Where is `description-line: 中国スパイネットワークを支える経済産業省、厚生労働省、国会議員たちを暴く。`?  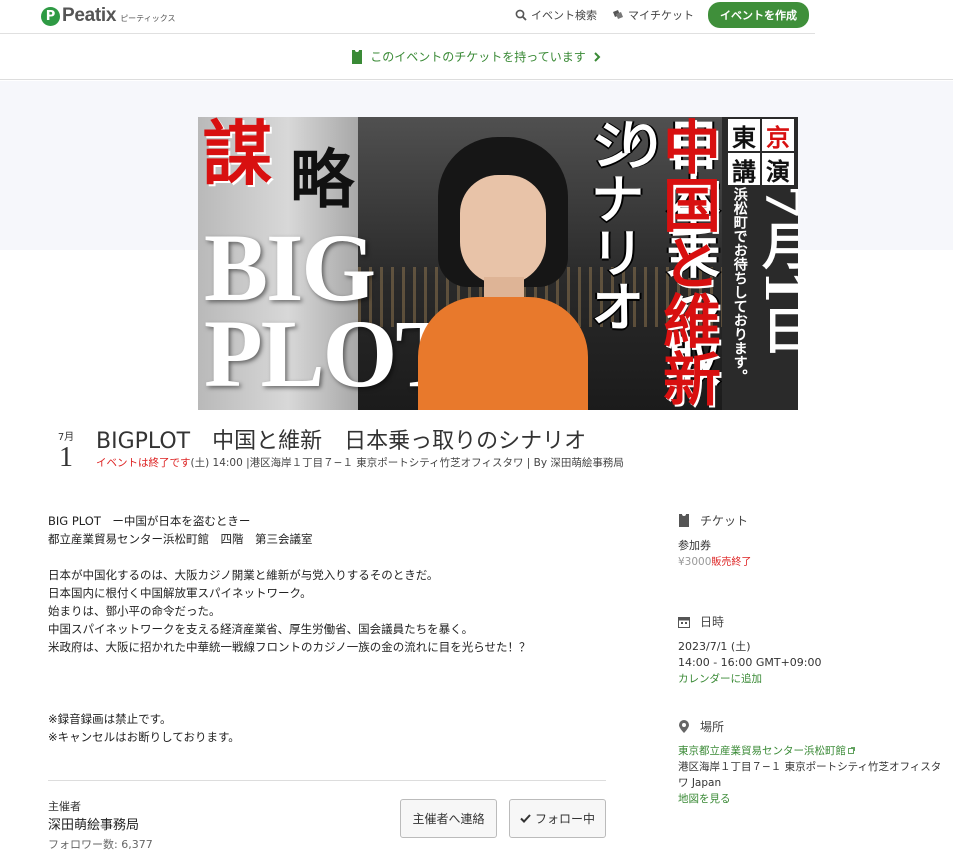
description-line: 中国スパイネットワークを支える経済産業省、厚生労働省、国会議員たちを暴く。 is located at coordinates (261, 629).